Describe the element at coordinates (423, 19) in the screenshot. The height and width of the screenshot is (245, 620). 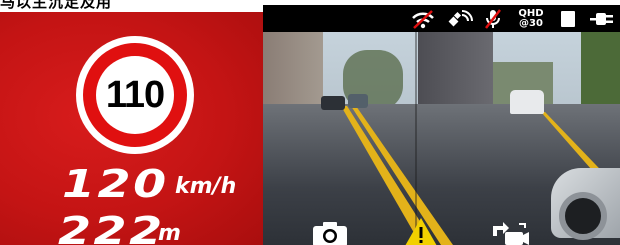
I see `wifi-off-icon` at that location.